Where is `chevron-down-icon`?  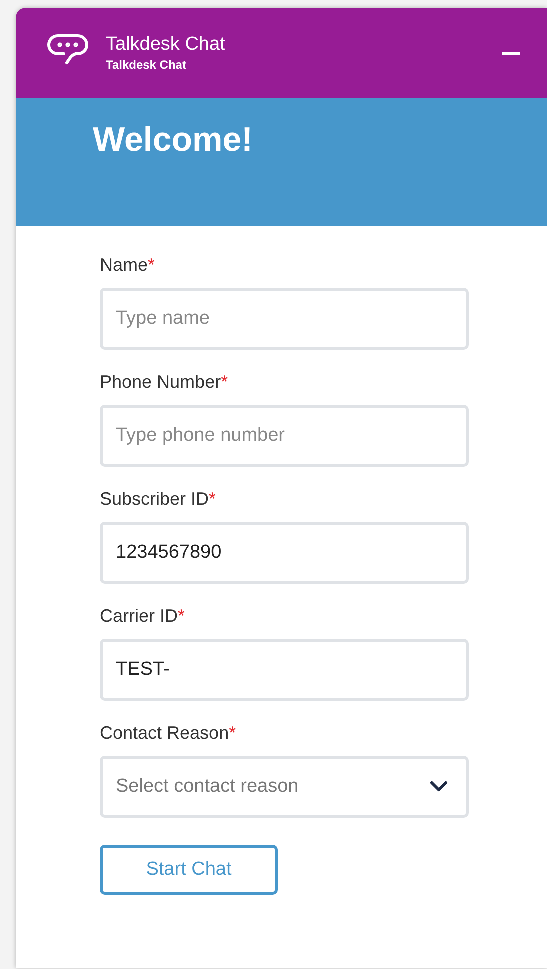 chevron-down-icon is located at coordinates (439, 787).